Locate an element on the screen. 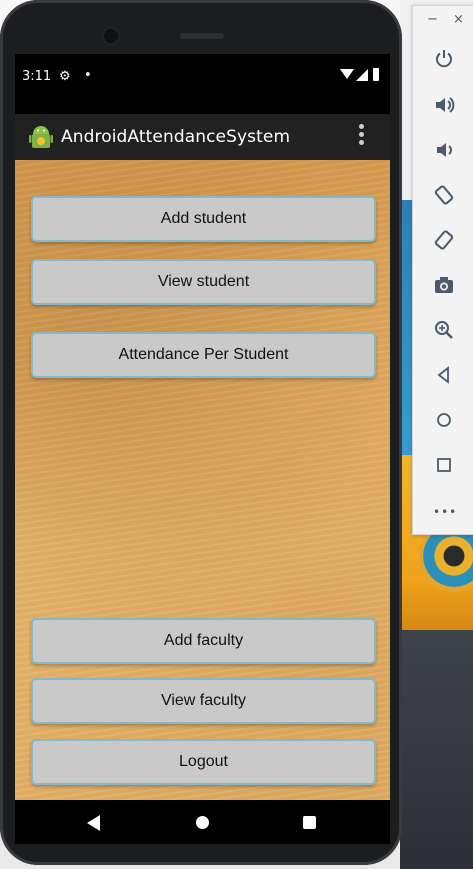  volume-up-icon is located at coordinates (444, 105).